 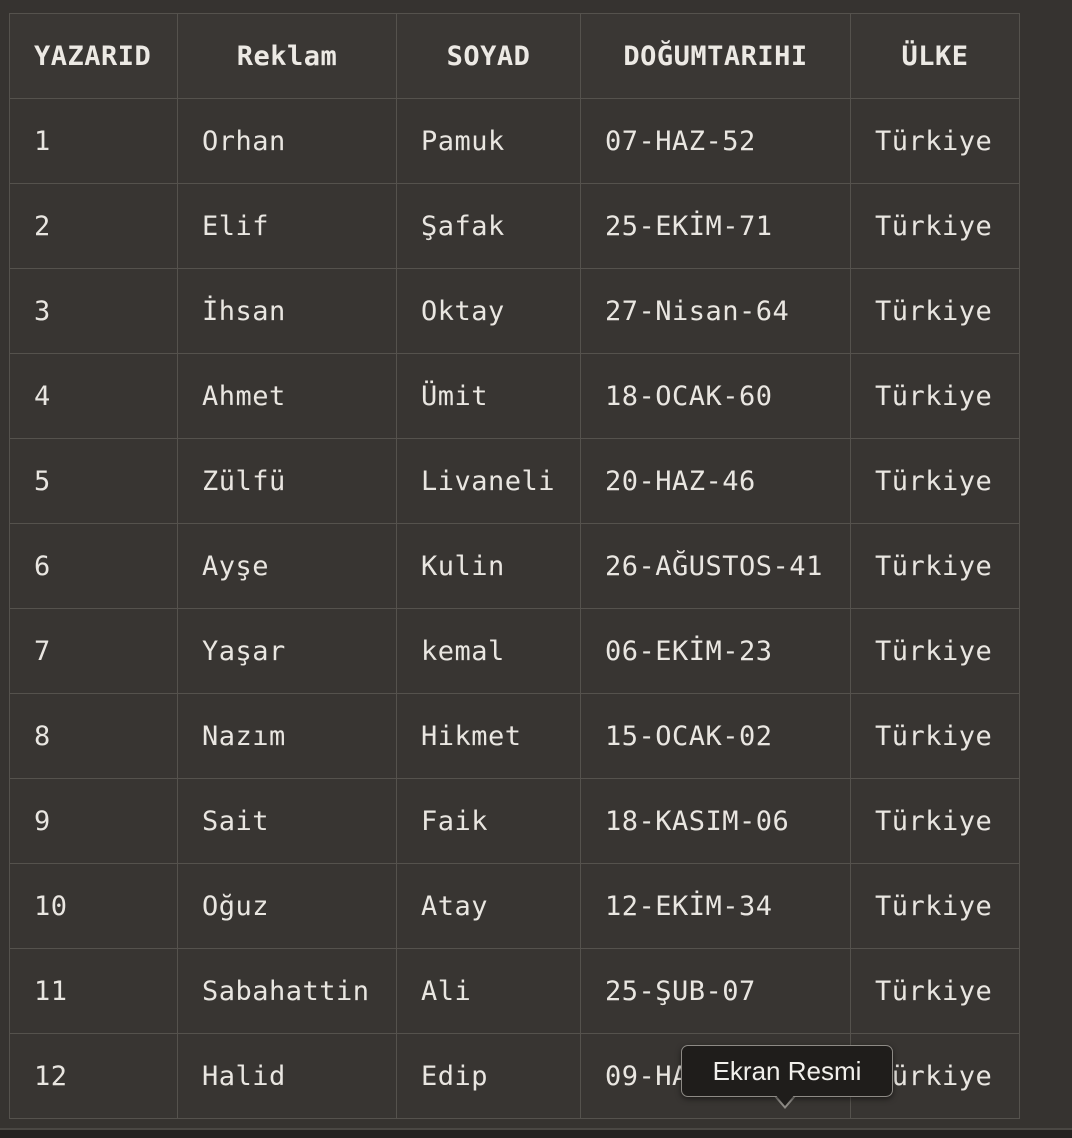 I want to click on cell-reklam: Oğuz, so click(x=287, y=906).